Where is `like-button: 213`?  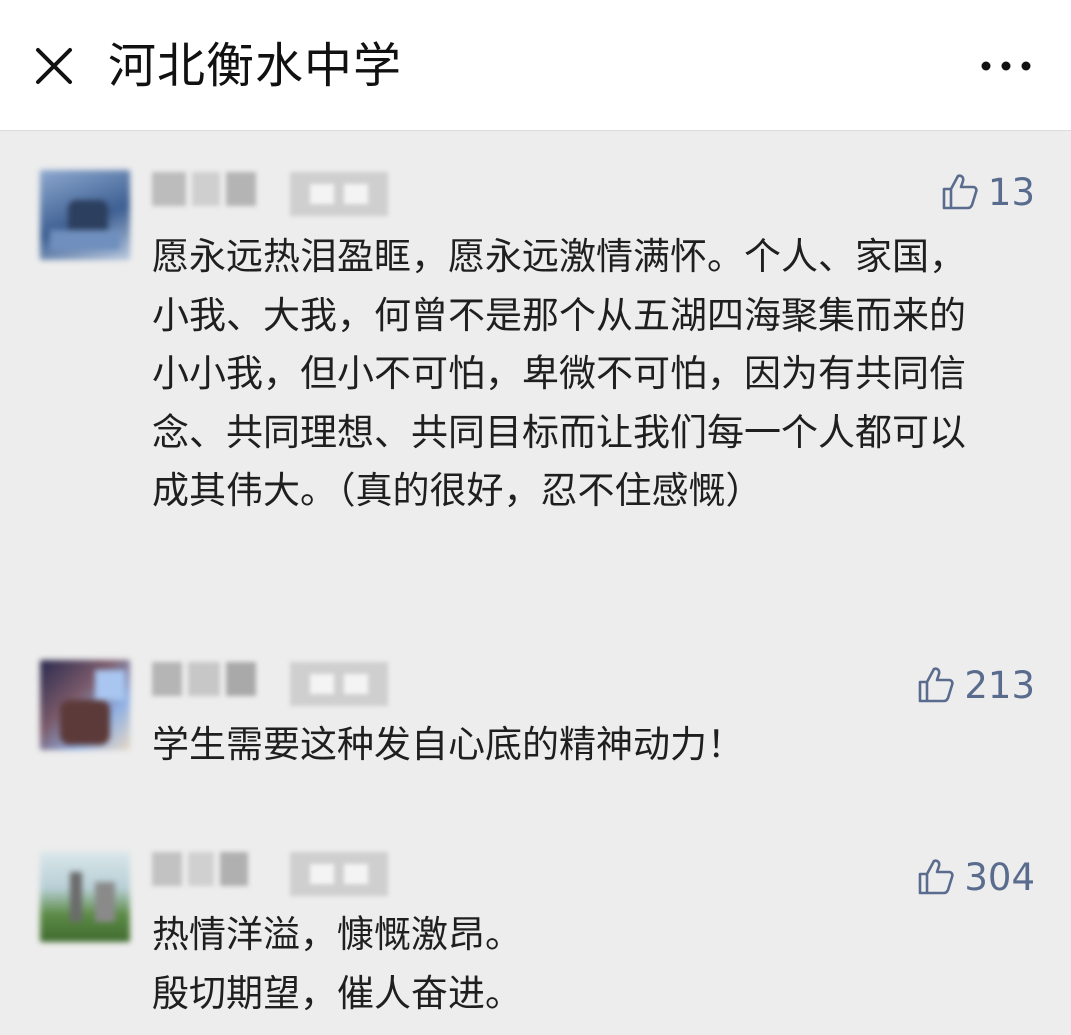
like-button: 213 is located at coordinates (975, 685).